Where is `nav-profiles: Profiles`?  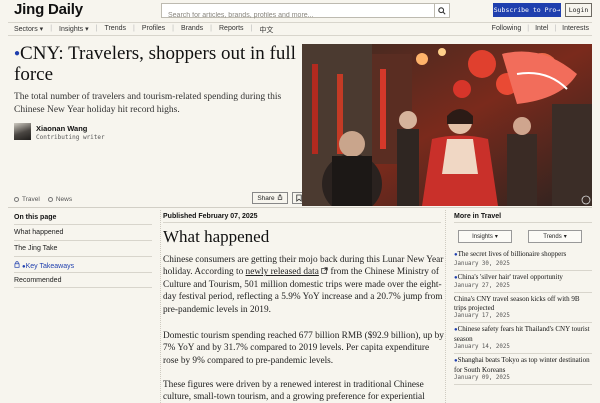
nav-profiles: Profiles is located at coordinates (153, 30).